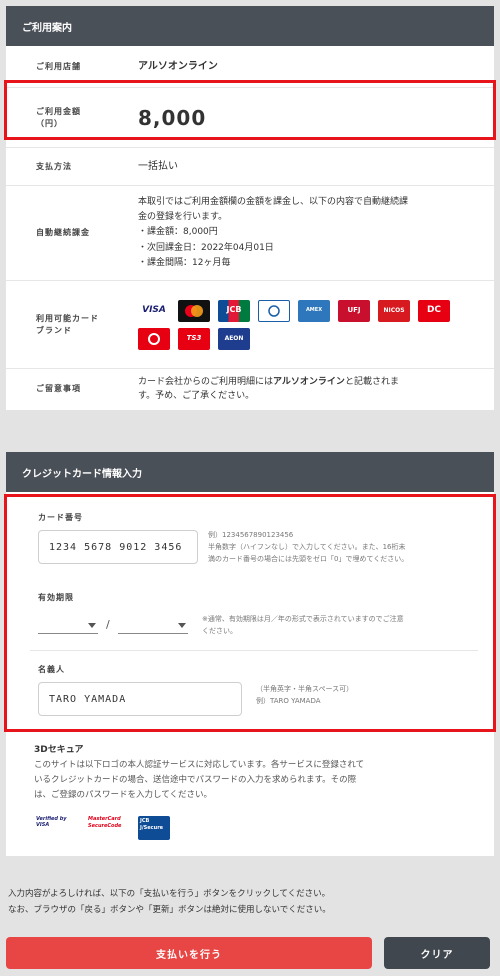 The height and width of the screenshot is (976, 500). Describe the element at coordinates (105, 822) in the screenshot. I see `mastercard-securecode-logo: MasterCard SecureCode` at that location.